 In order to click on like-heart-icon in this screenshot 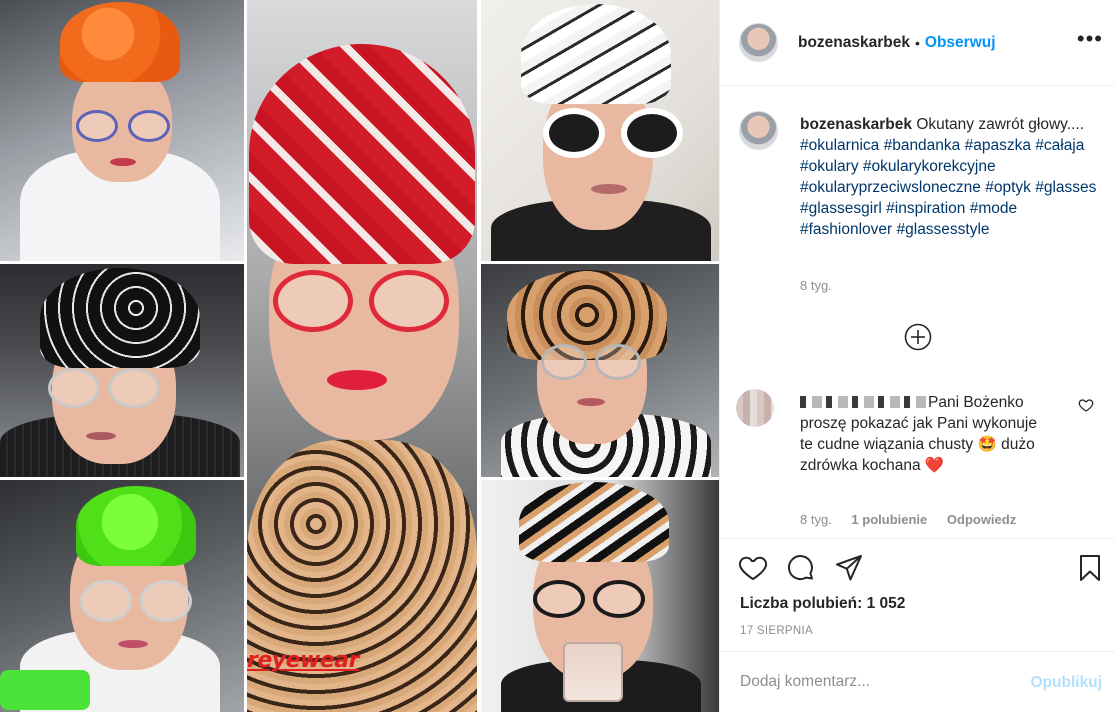, I will do `click(753, 568)`.